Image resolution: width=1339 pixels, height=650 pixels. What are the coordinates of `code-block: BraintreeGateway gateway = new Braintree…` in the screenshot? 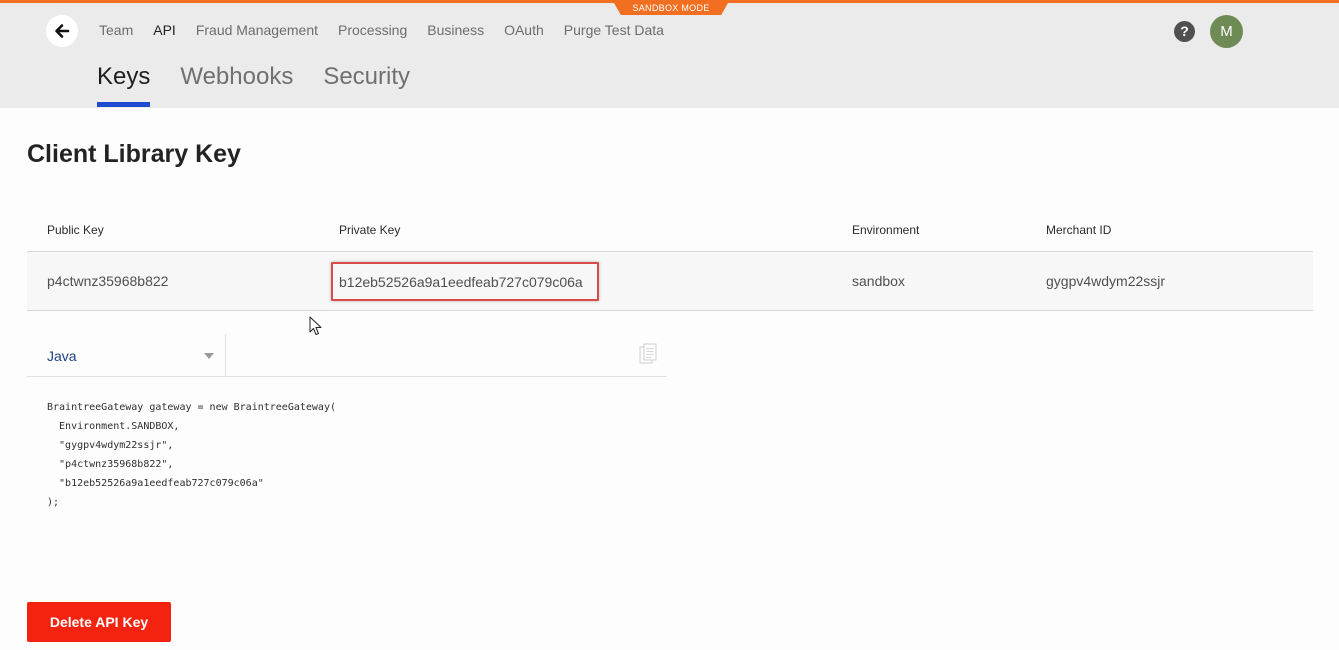 It's located at (191, 455).